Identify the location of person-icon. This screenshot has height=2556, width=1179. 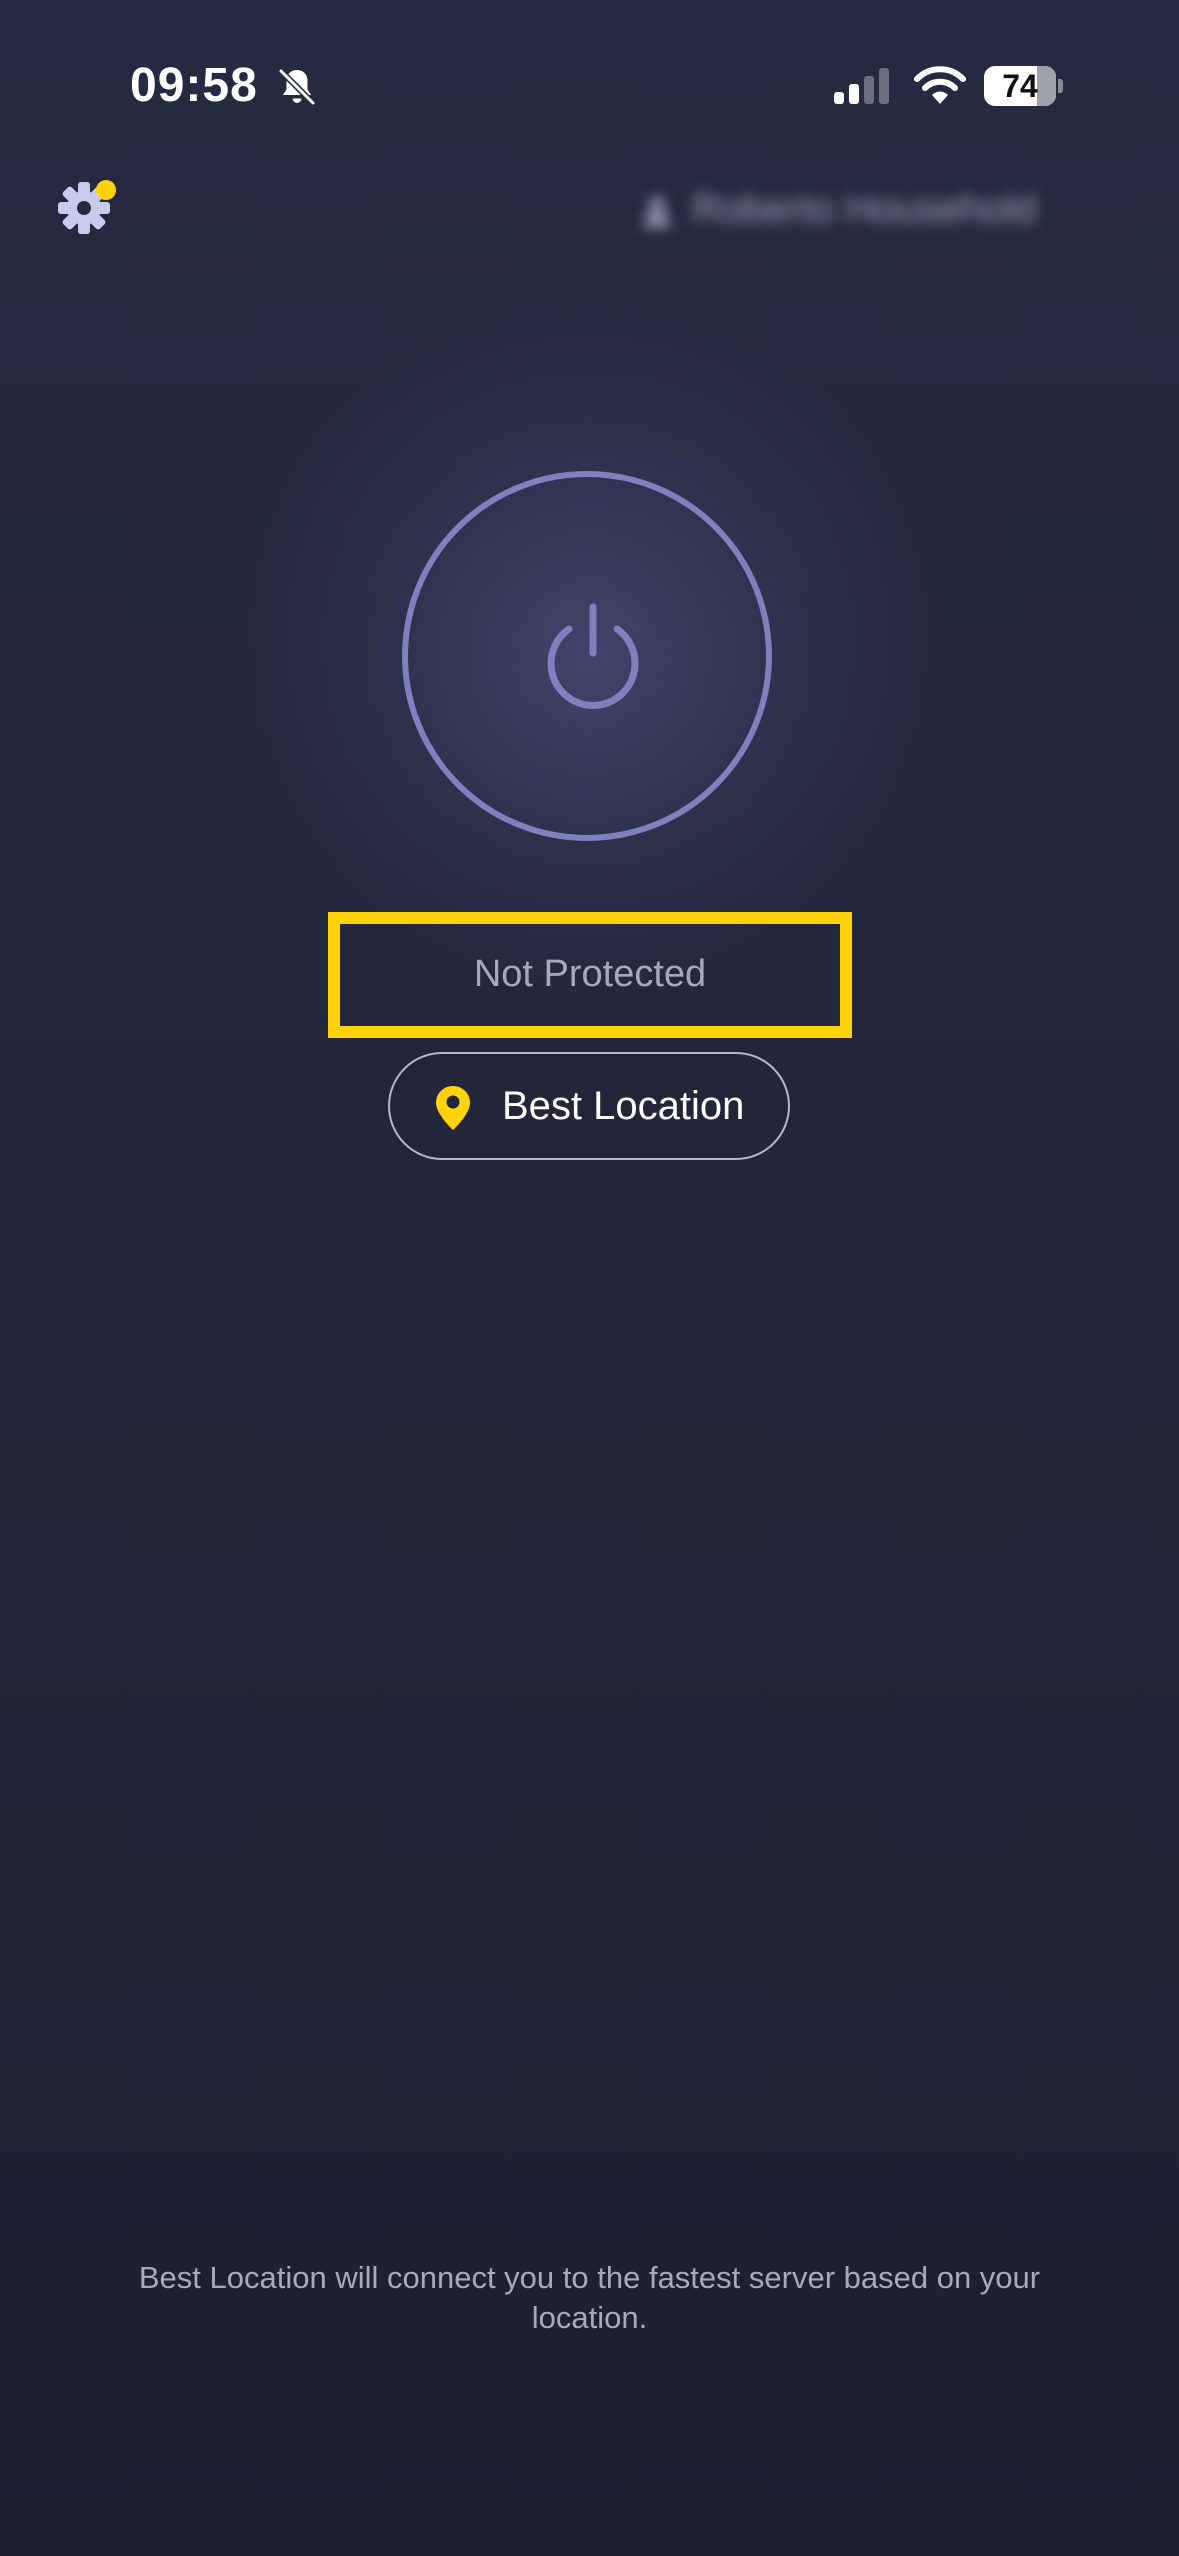
(657, 212).